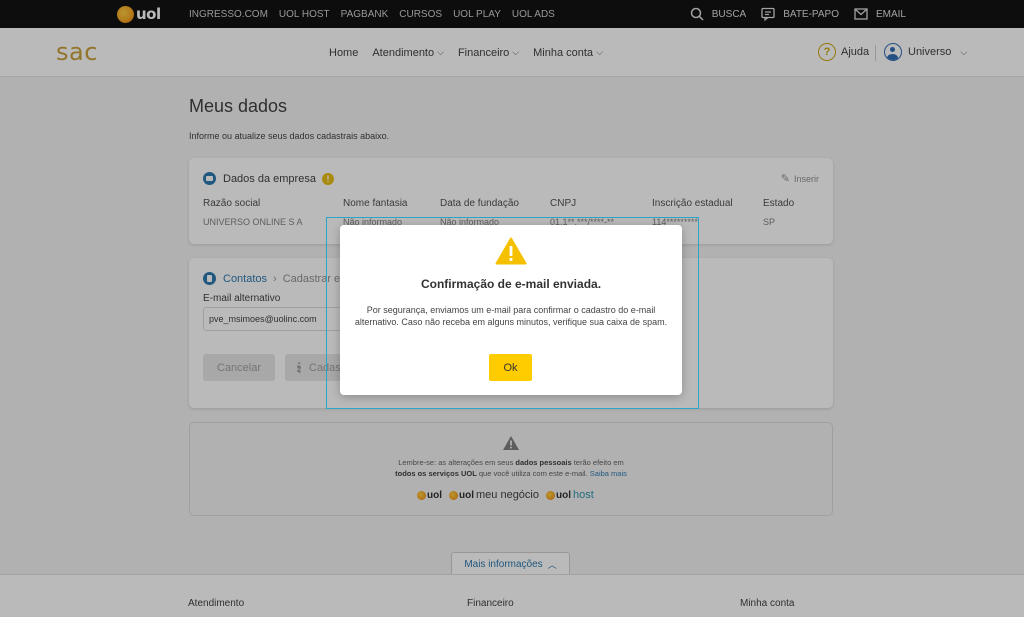  Describe the element at coordinates (511, 284) in the screenshot. I see `dialog-title: Confirmação de e-mail enviada.` at that location.